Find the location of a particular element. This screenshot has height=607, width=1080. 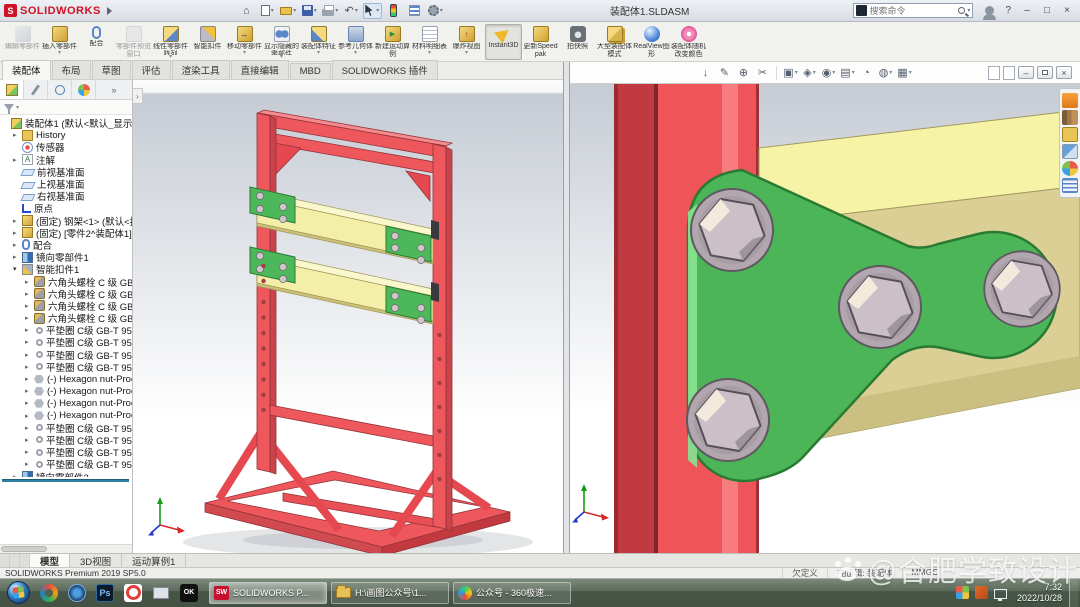

command-button: 更新Speedpak is located at coordinates (540, 42).